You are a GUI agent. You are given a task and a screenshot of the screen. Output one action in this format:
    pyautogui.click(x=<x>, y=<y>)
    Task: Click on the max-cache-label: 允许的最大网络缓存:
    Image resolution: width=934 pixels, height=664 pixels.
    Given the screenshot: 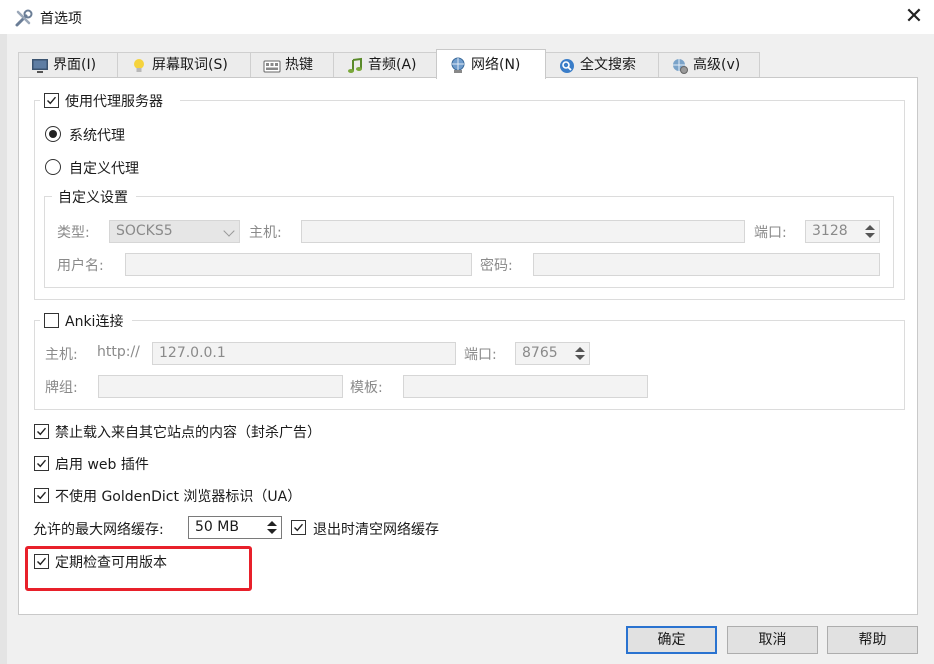 What is the action you would take?
    pyautogui.click(x=98, y=530)
    